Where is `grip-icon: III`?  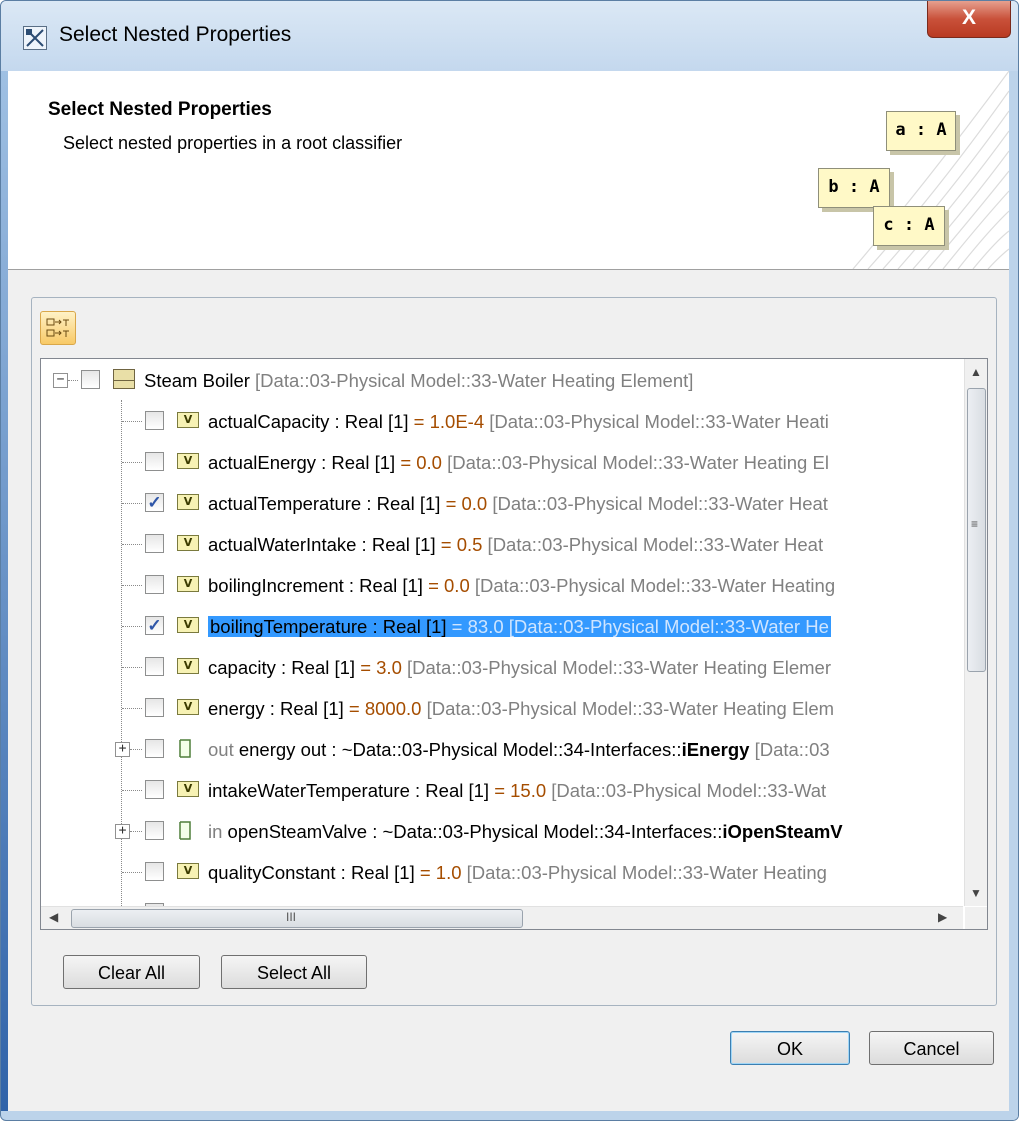
grip-icon: III is located at coordinates (291, 917).